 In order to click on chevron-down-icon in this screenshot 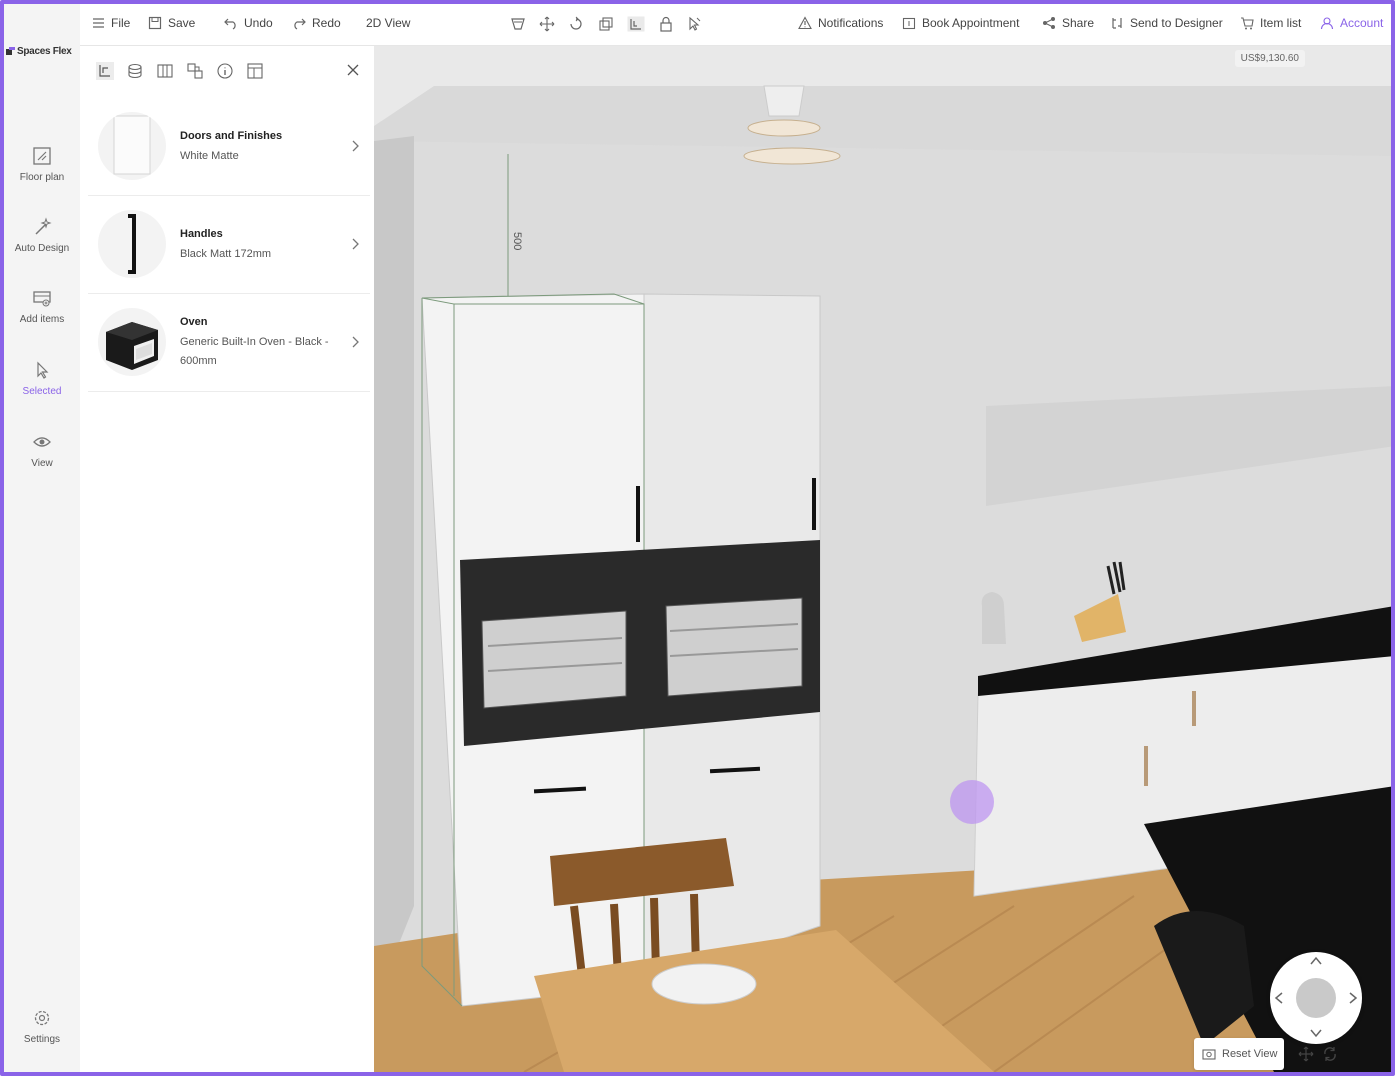, I will do `click(1316, 1033)`.